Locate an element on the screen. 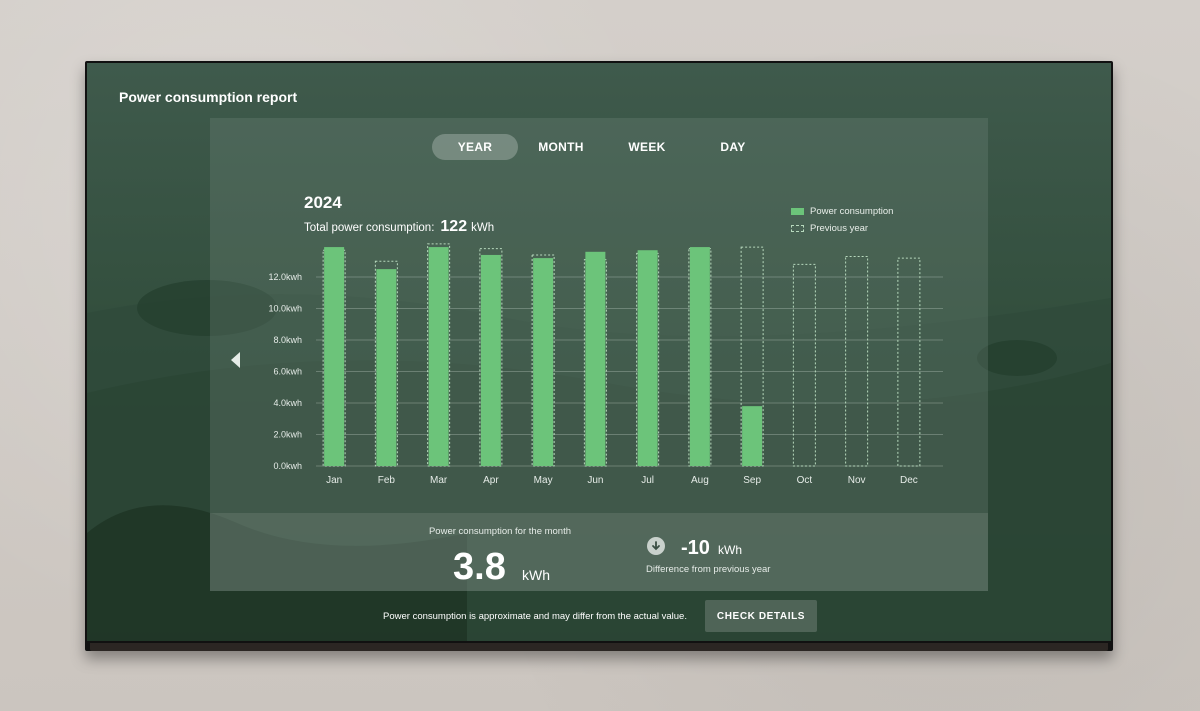 The width and height of the screenshot is (1200, 711). screen-title: Power consumption report is located at coordinates (208, 97).